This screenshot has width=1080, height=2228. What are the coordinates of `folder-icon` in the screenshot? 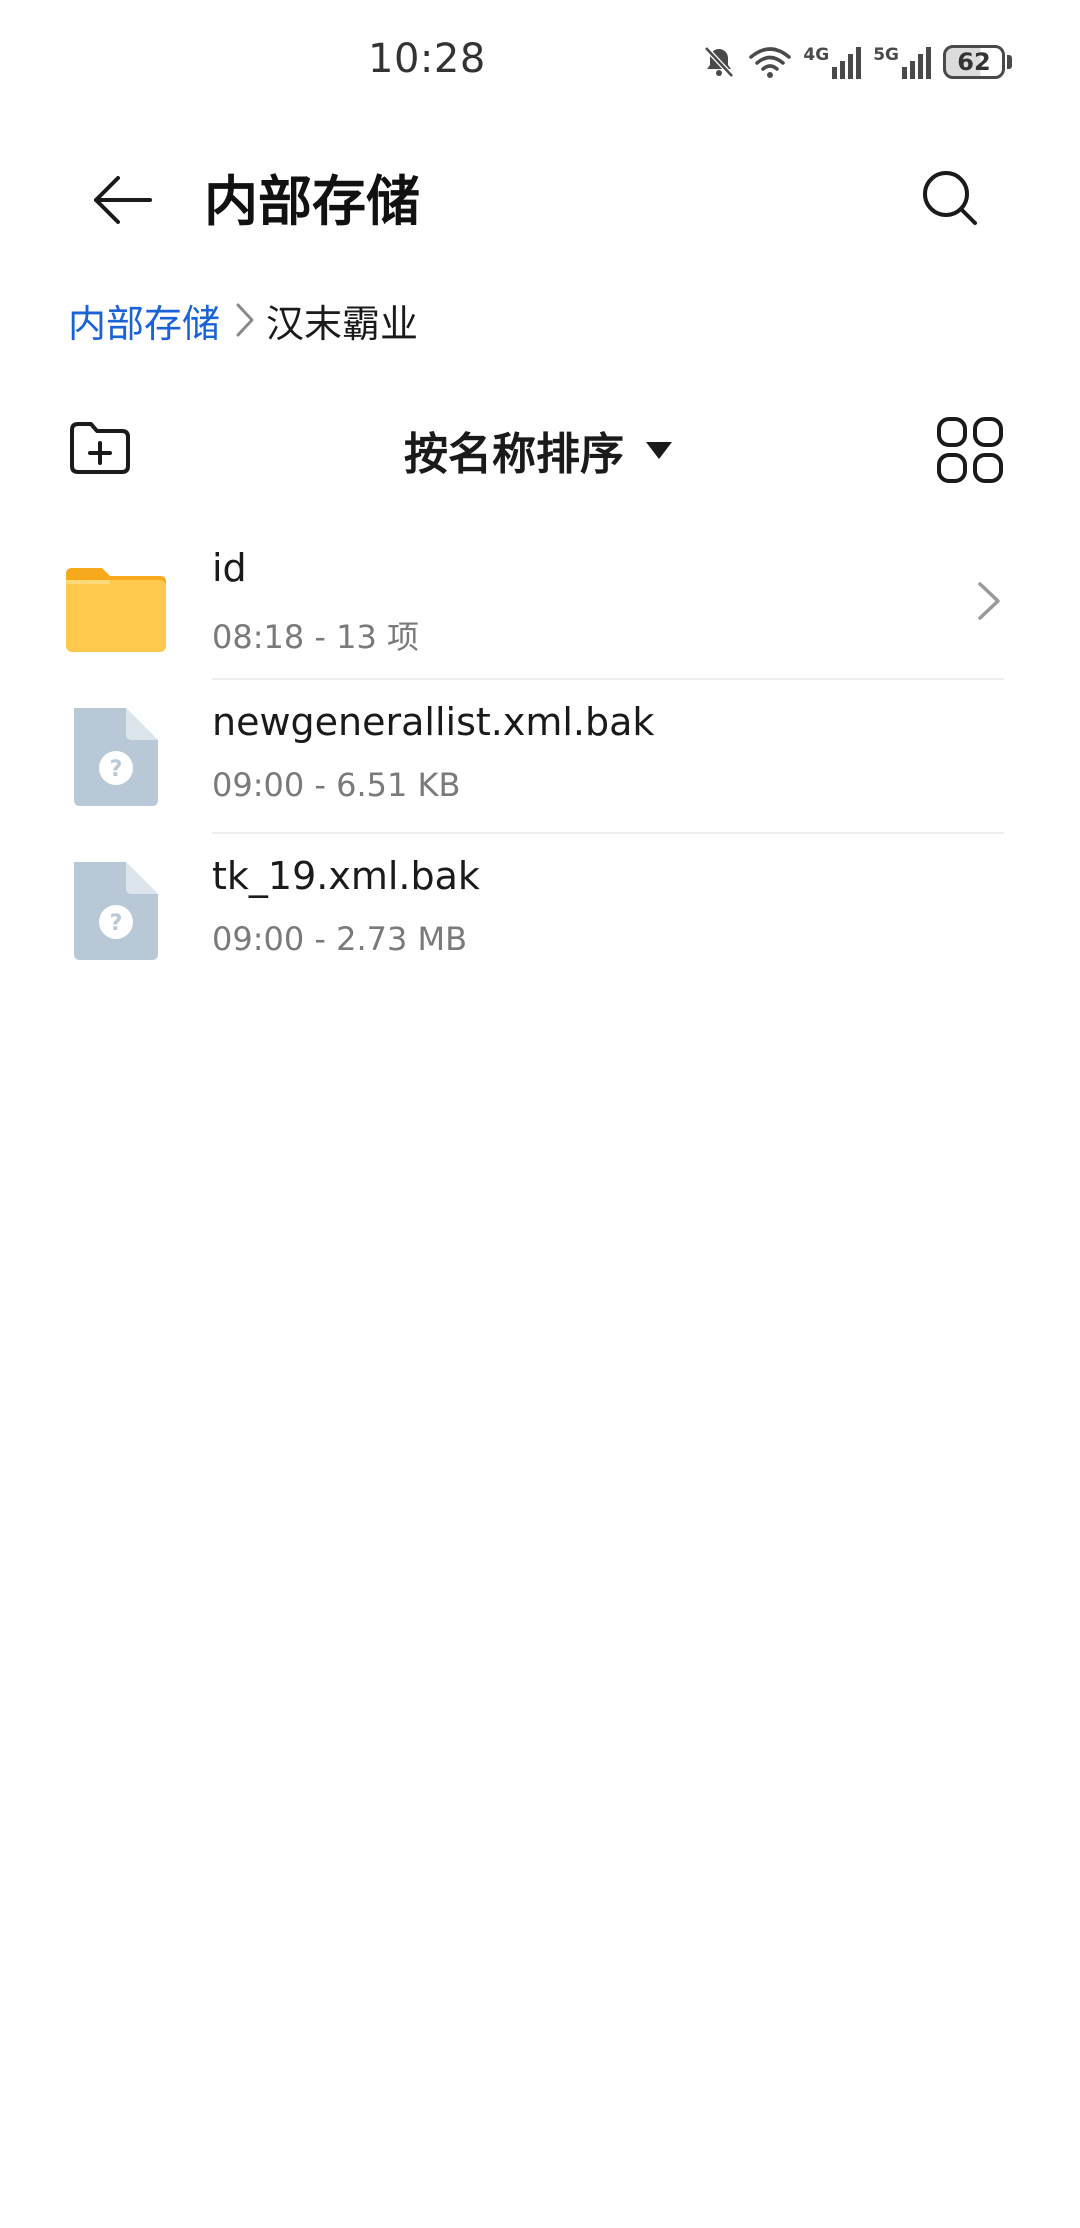 It's located at (116, 603).